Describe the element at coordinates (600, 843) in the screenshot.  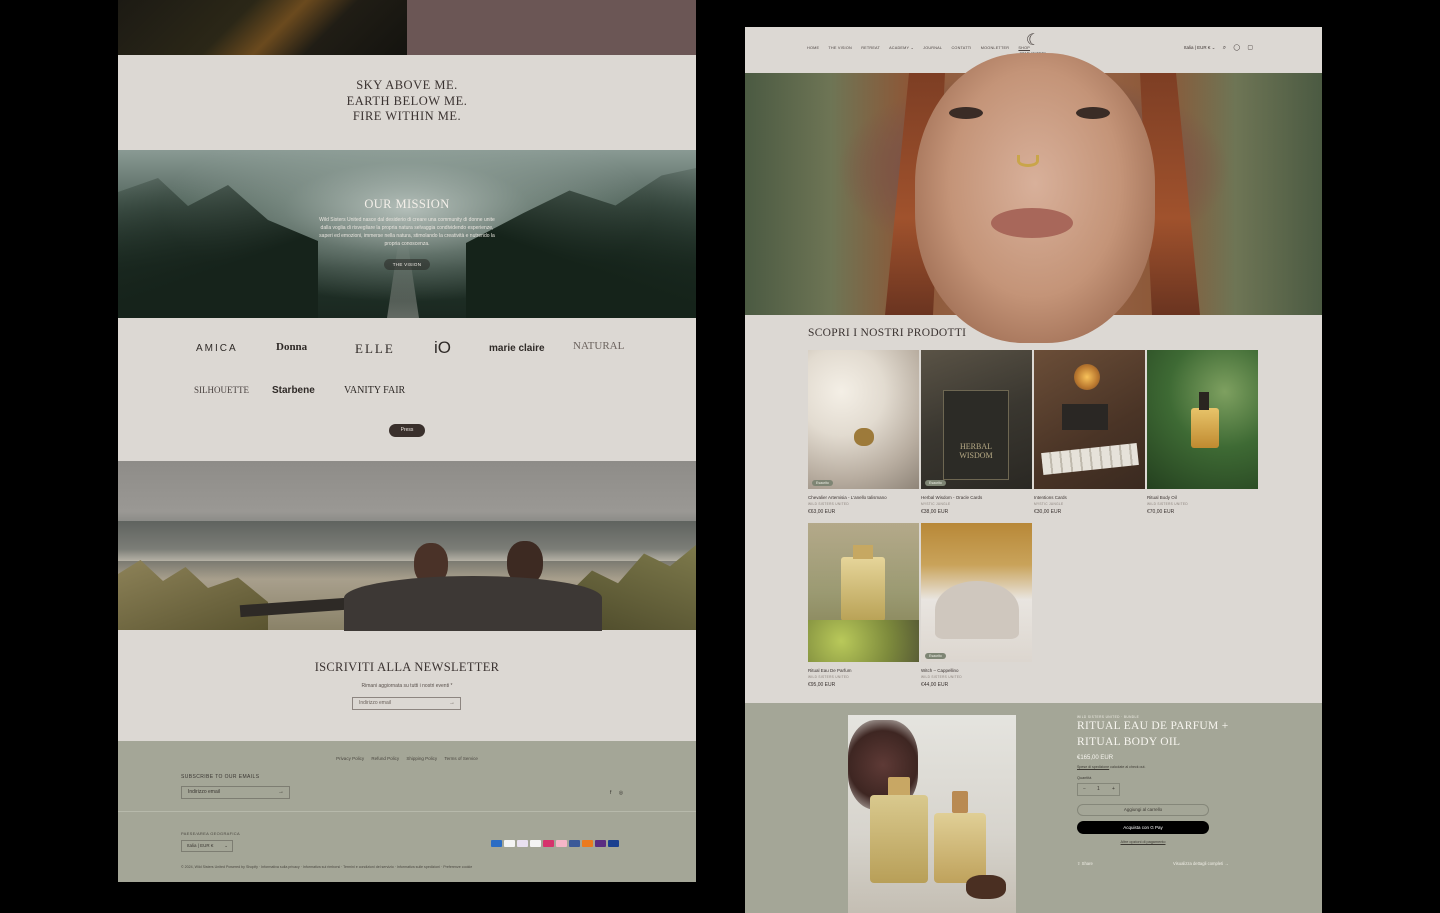
I see `shop-pay-icon` at that location.